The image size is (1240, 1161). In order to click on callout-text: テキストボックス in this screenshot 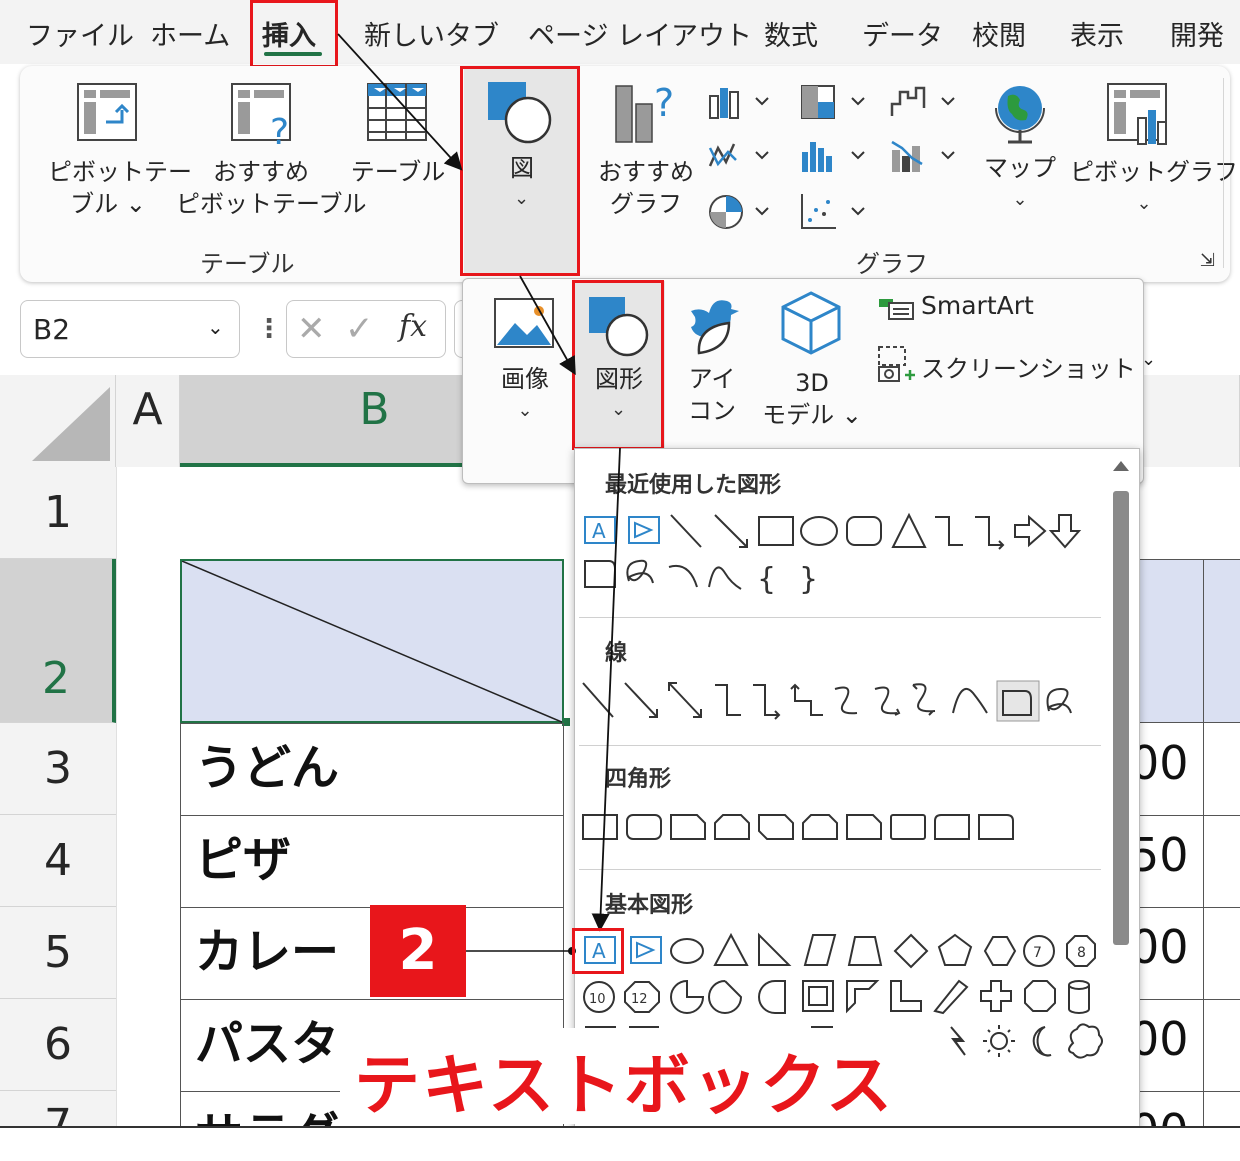, I will do `click(624, 1085)`.